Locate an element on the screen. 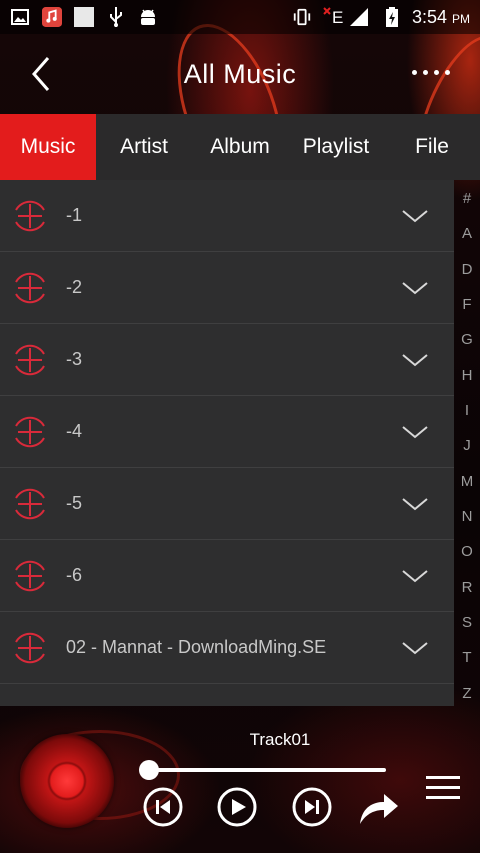 This screenshot has height=853, width=480. index-letter: M is located at coordinates (467, 481).